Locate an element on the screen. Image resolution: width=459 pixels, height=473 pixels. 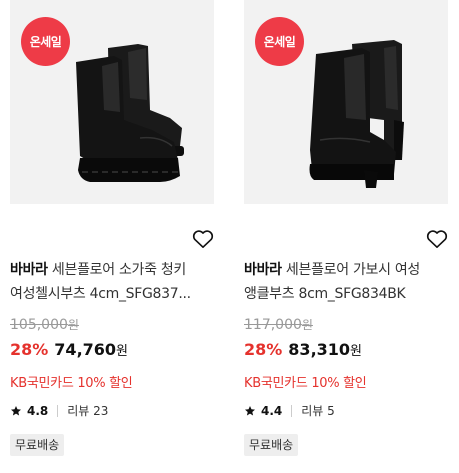
title-line1: 세븐플로어 가보시 여성 is located at coordinates (353, 270).